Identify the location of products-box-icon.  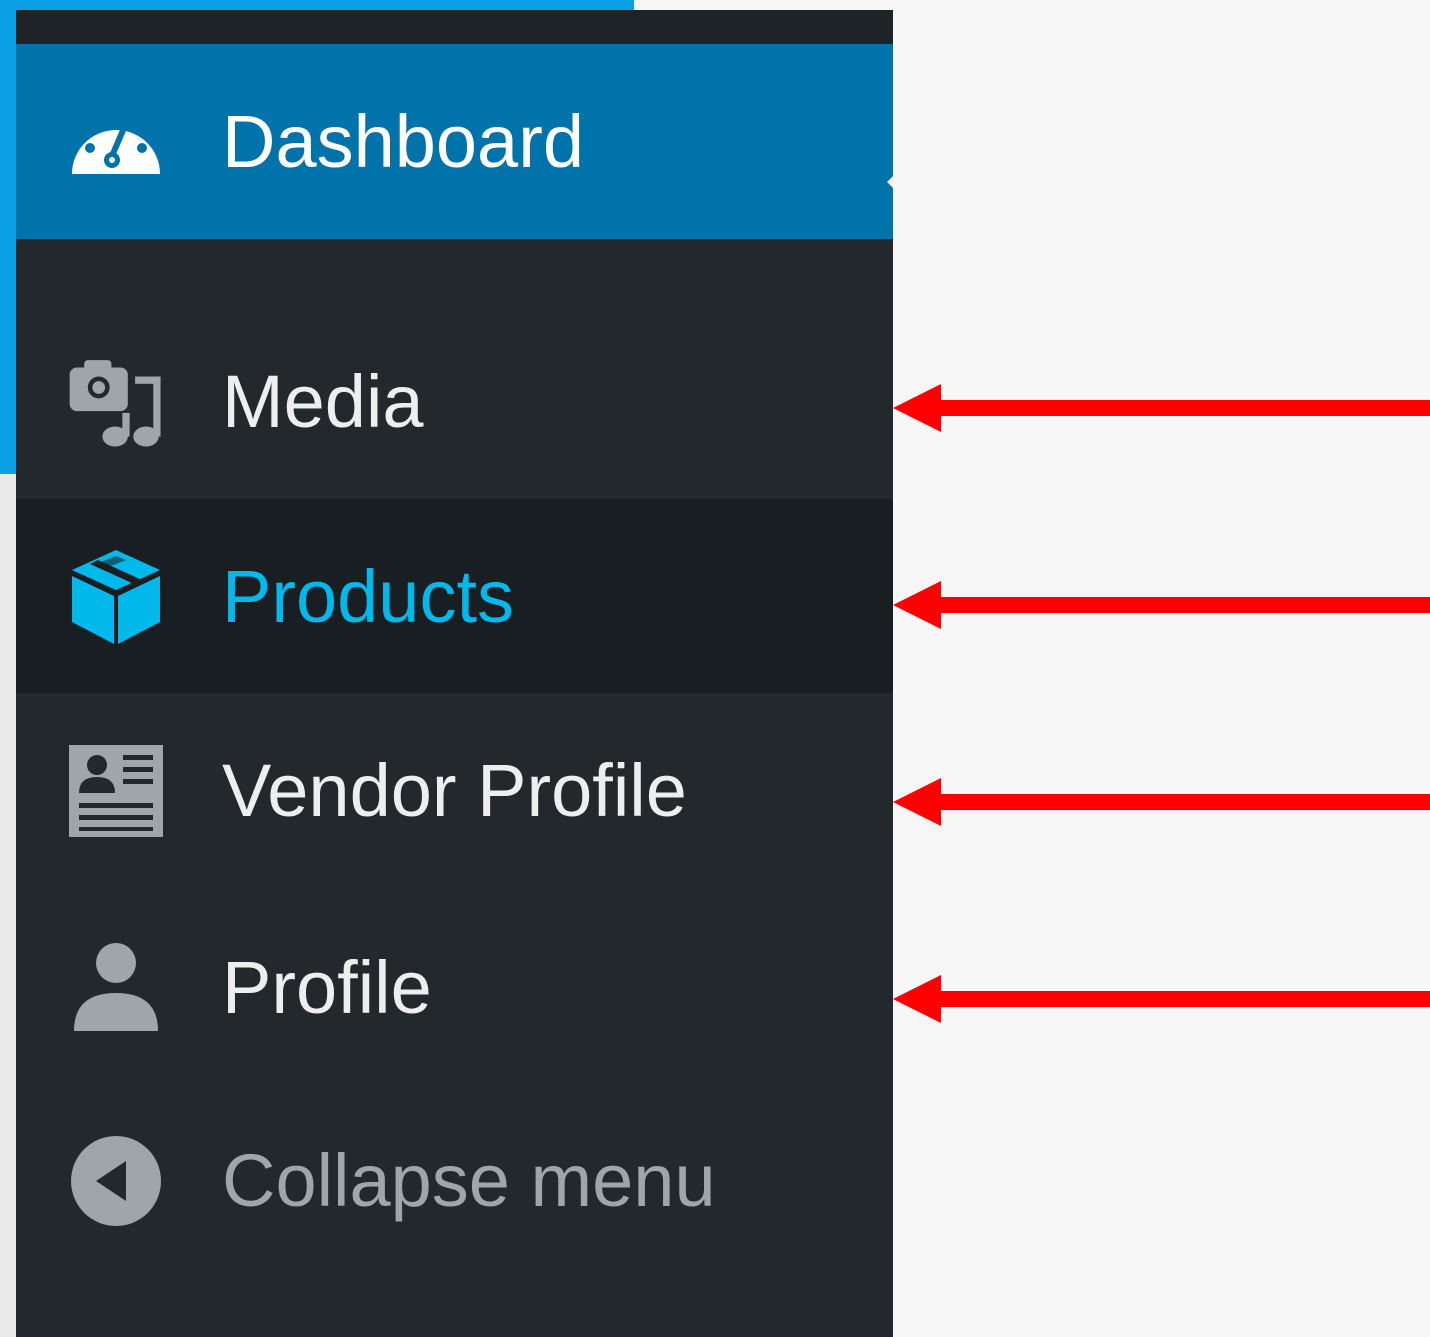
(116, 596).